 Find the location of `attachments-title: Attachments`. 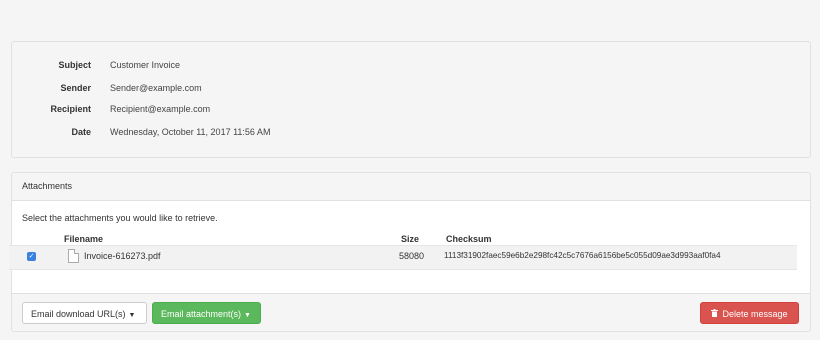

attachments-title: Attachments is located at coordinates (47, 186).